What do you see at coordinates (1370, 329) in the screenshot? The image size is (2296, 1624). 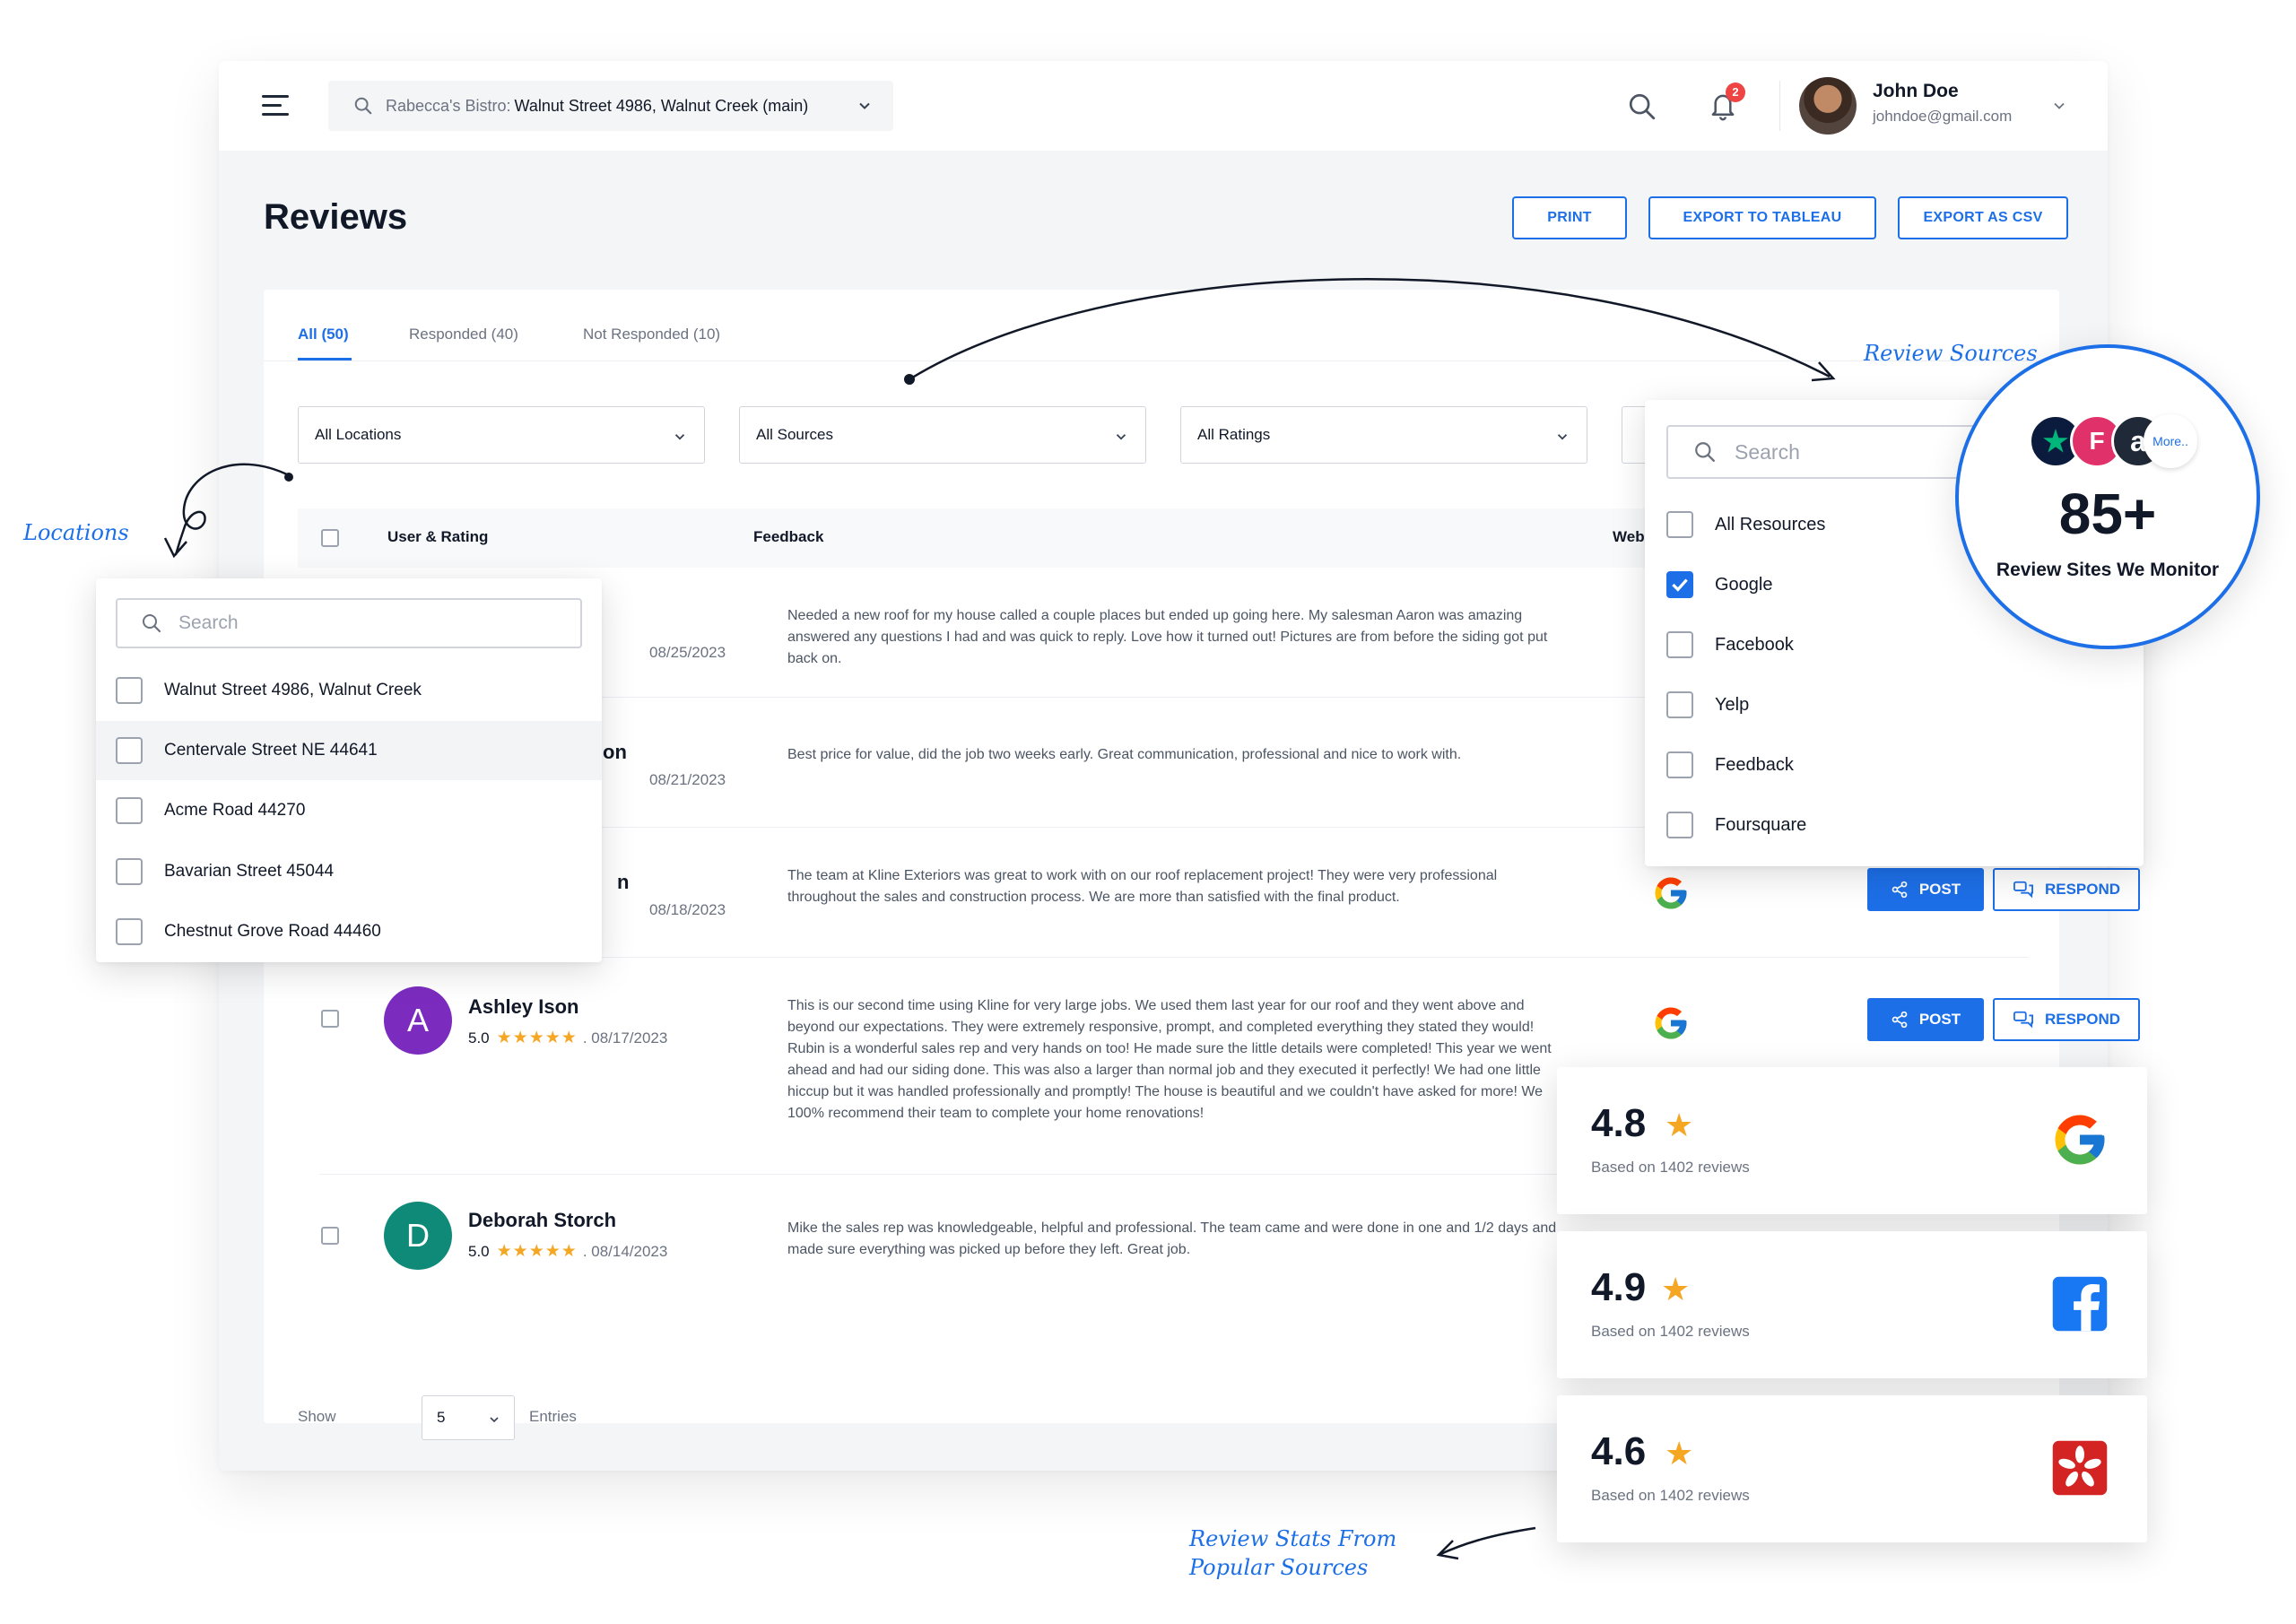 I see `sources-arrow` at bounding box center [1370, 329].